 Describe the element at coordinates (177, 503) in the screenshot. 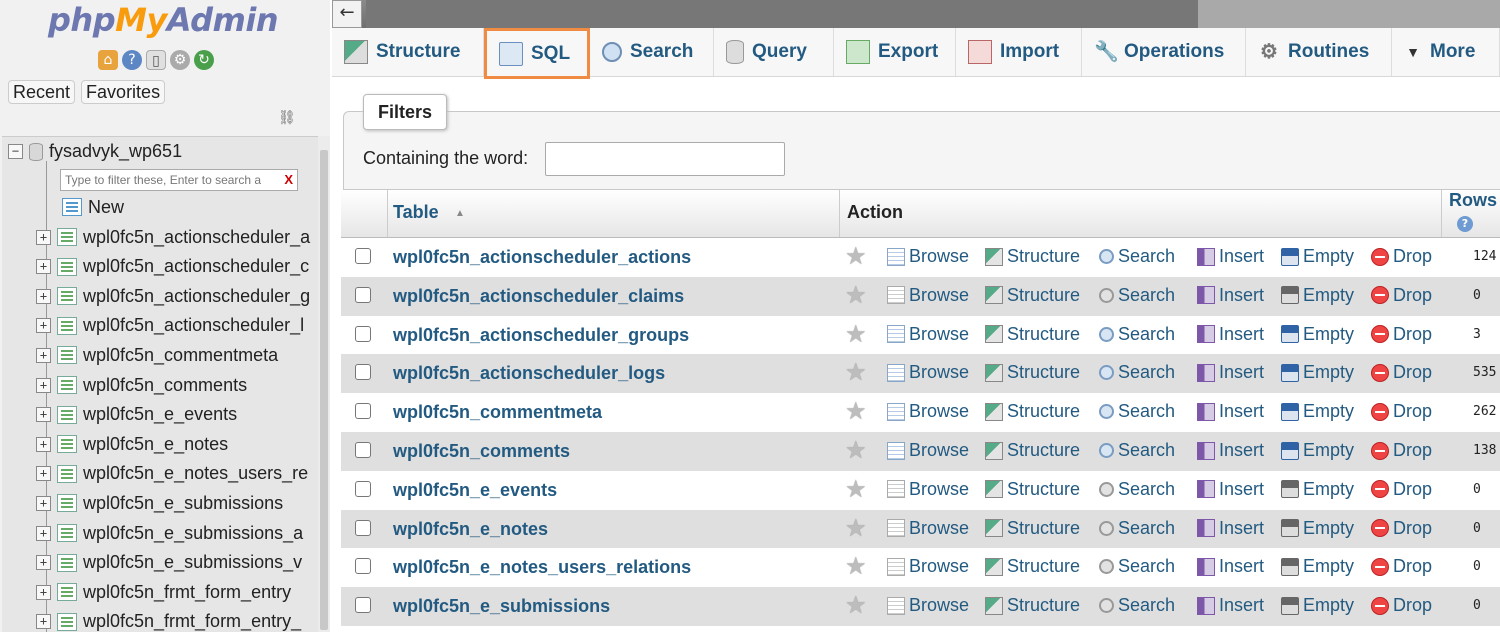

I see `tree-table-item: + wpl0fc5n_e_submissions` at that location.